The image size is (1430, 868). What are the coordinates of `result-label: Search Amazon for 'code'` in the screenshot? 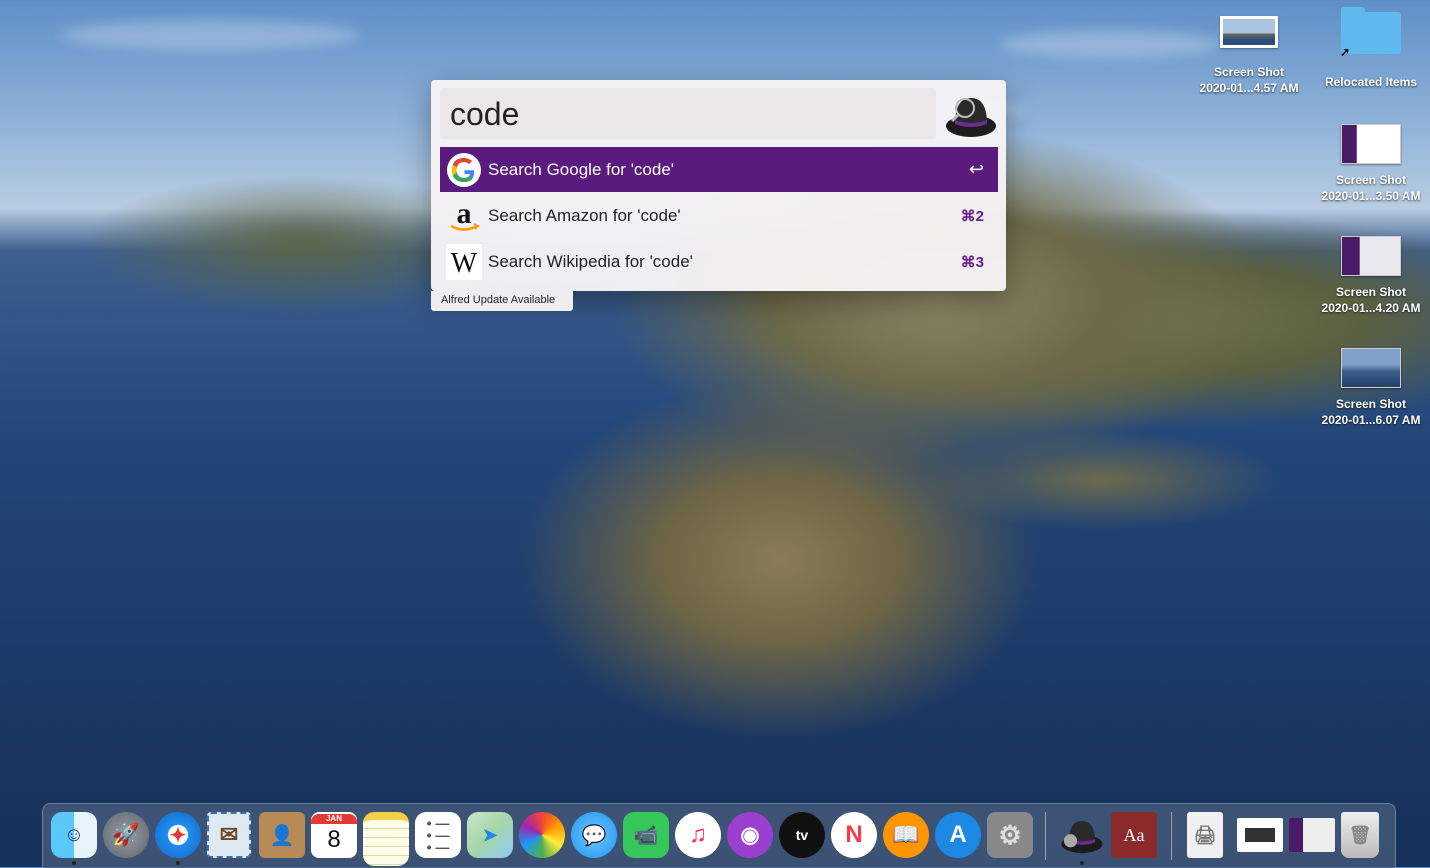 It's located at (584, 215).